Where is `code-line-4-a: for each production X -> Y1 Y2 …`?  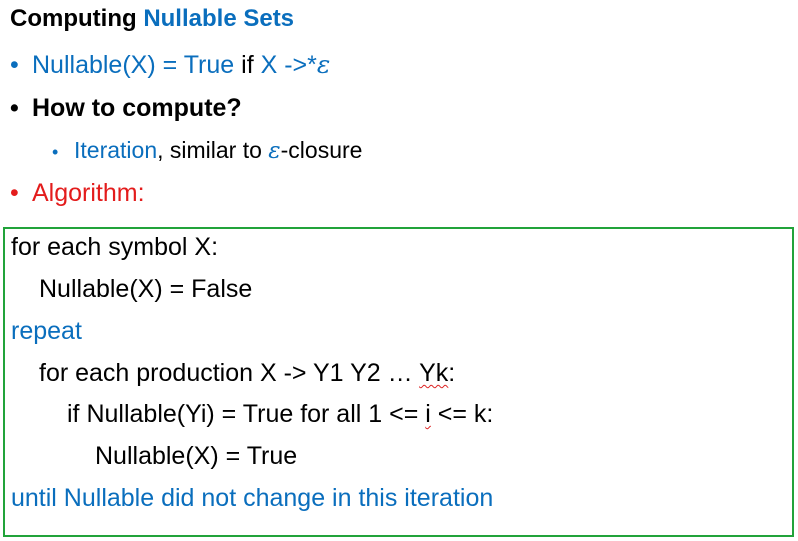 code-line-4-a: for each production X -> Y1 Y2 … is located at coordinates (229, 373).